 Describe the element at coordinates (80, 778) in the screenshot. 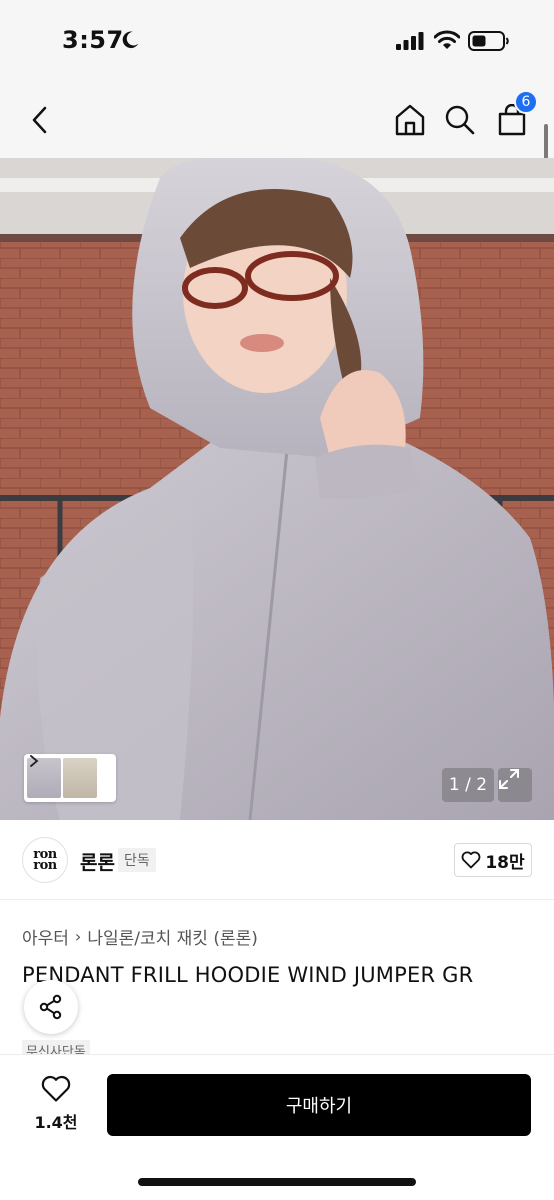

I see `thumbnail-image` at that location.